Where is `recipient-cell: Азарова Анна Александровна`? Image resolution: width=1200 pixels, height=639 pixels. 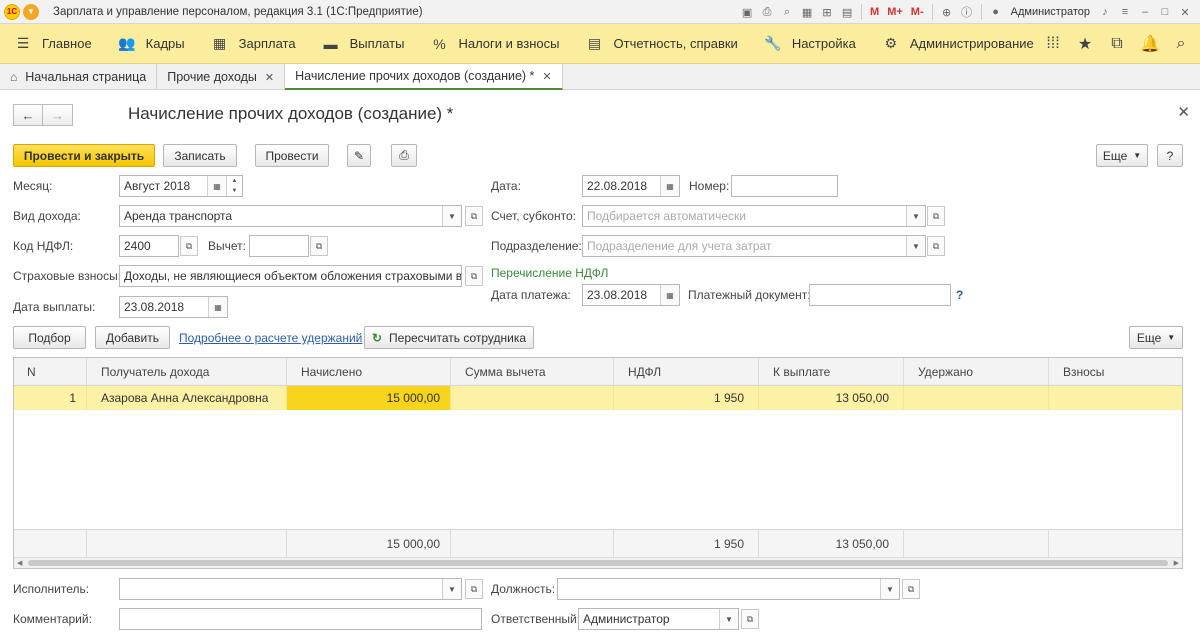 recipient-cell: Азарова Анна Александровна is located at coordinates (187, 398).